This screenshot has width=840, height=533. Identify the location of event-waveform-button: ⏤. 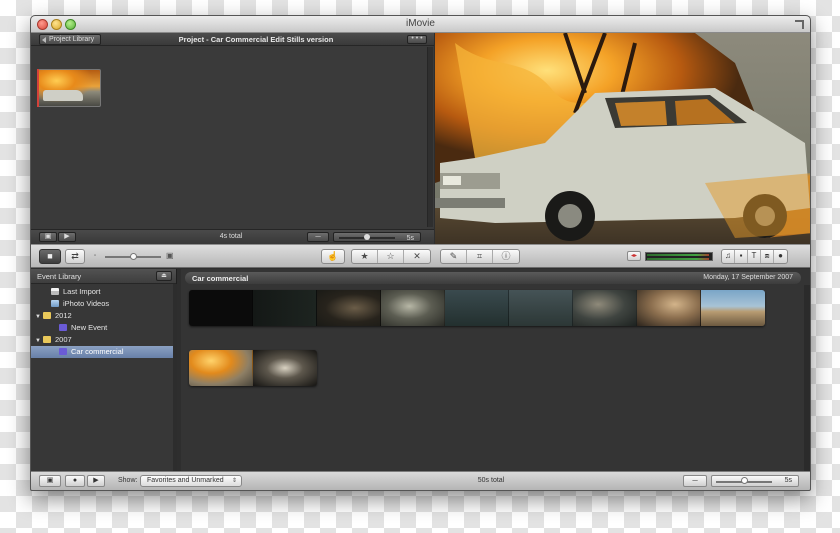
(695, 481).